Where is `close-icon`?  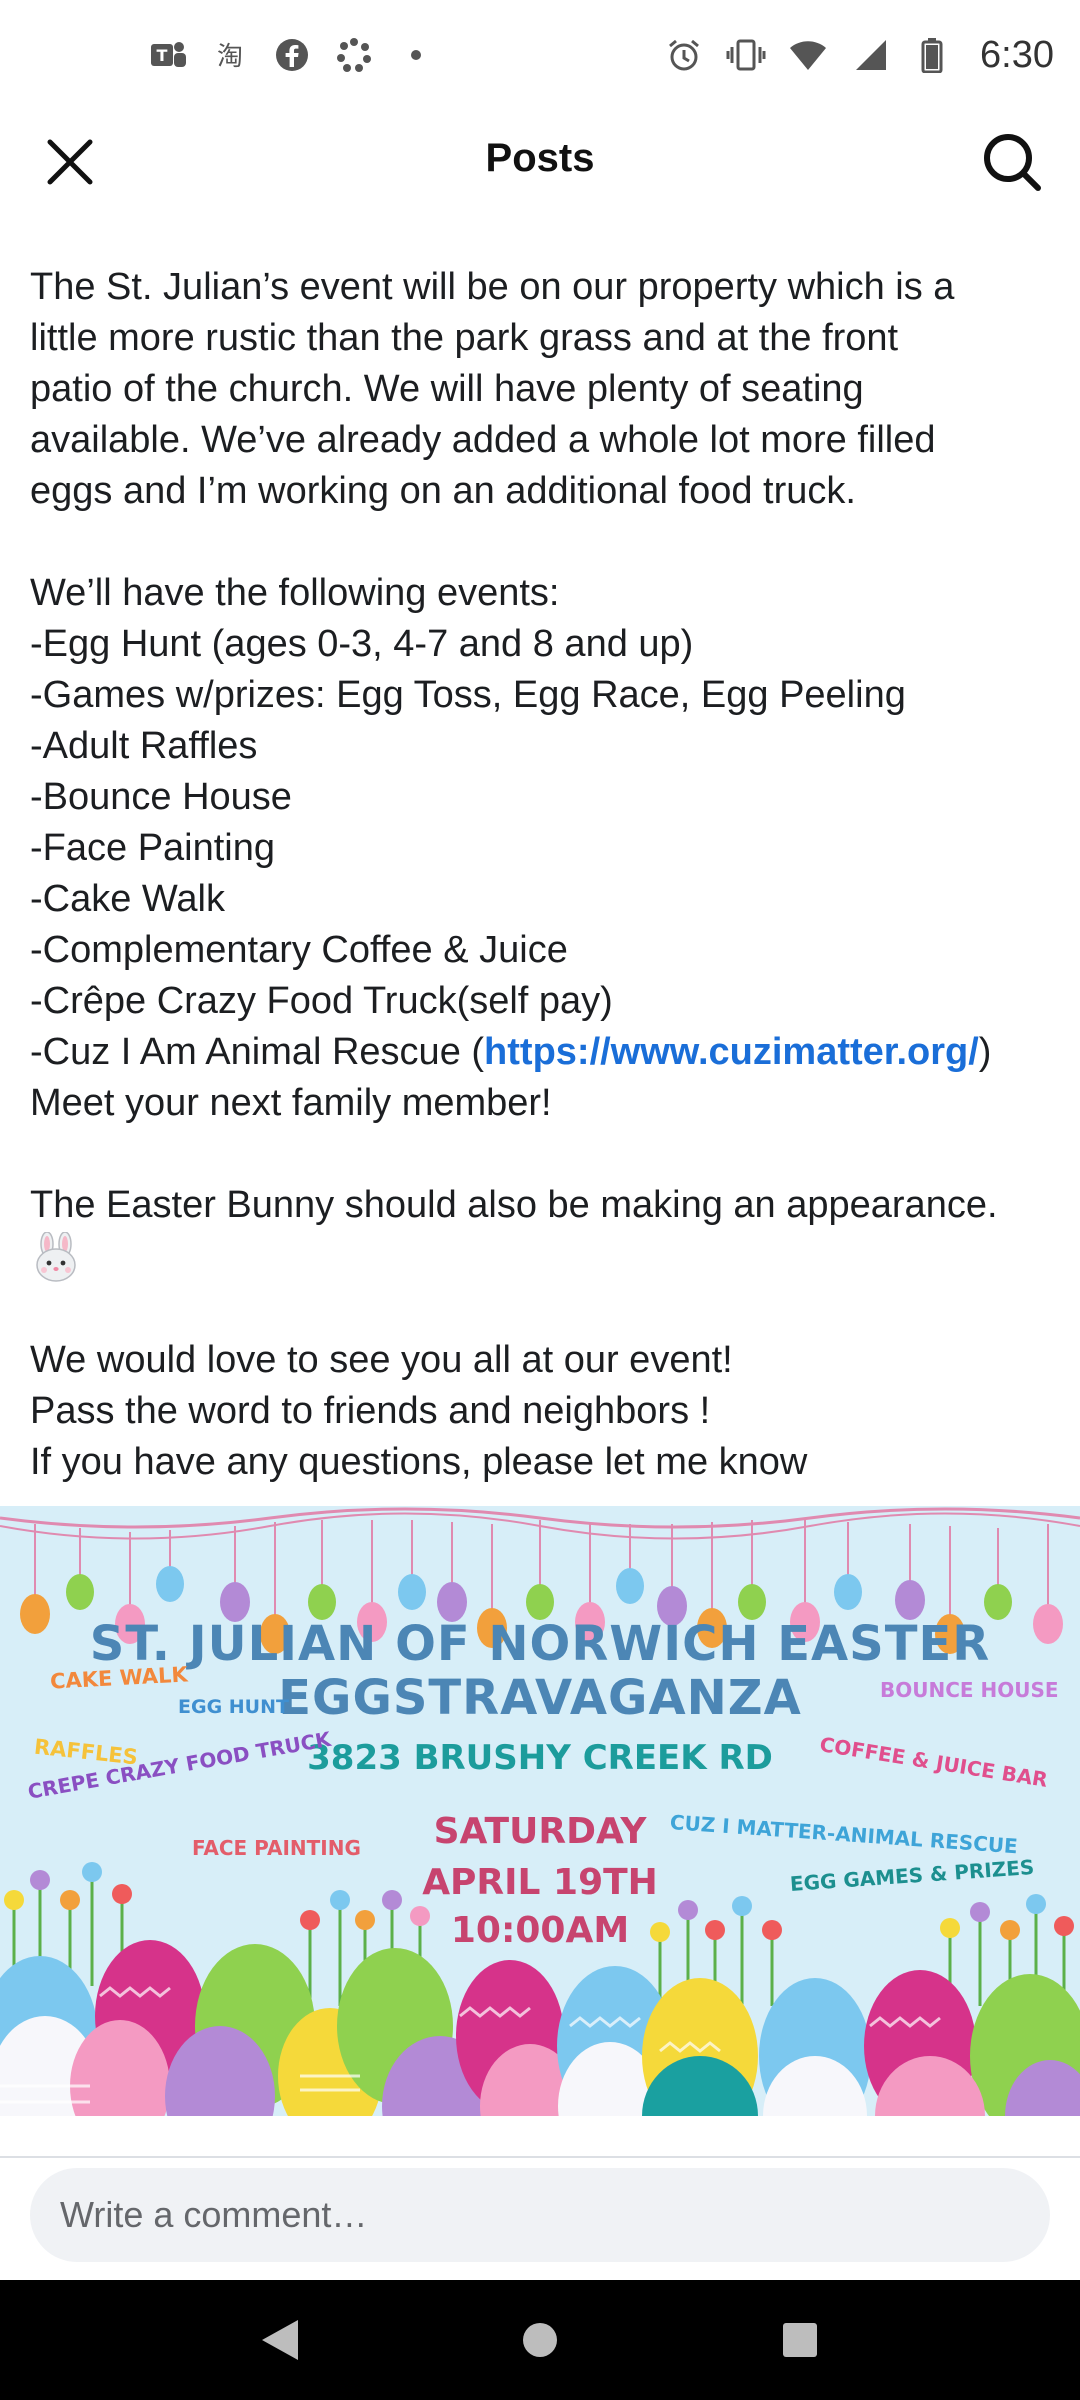
close-icon is located at coordinates (70, 162).